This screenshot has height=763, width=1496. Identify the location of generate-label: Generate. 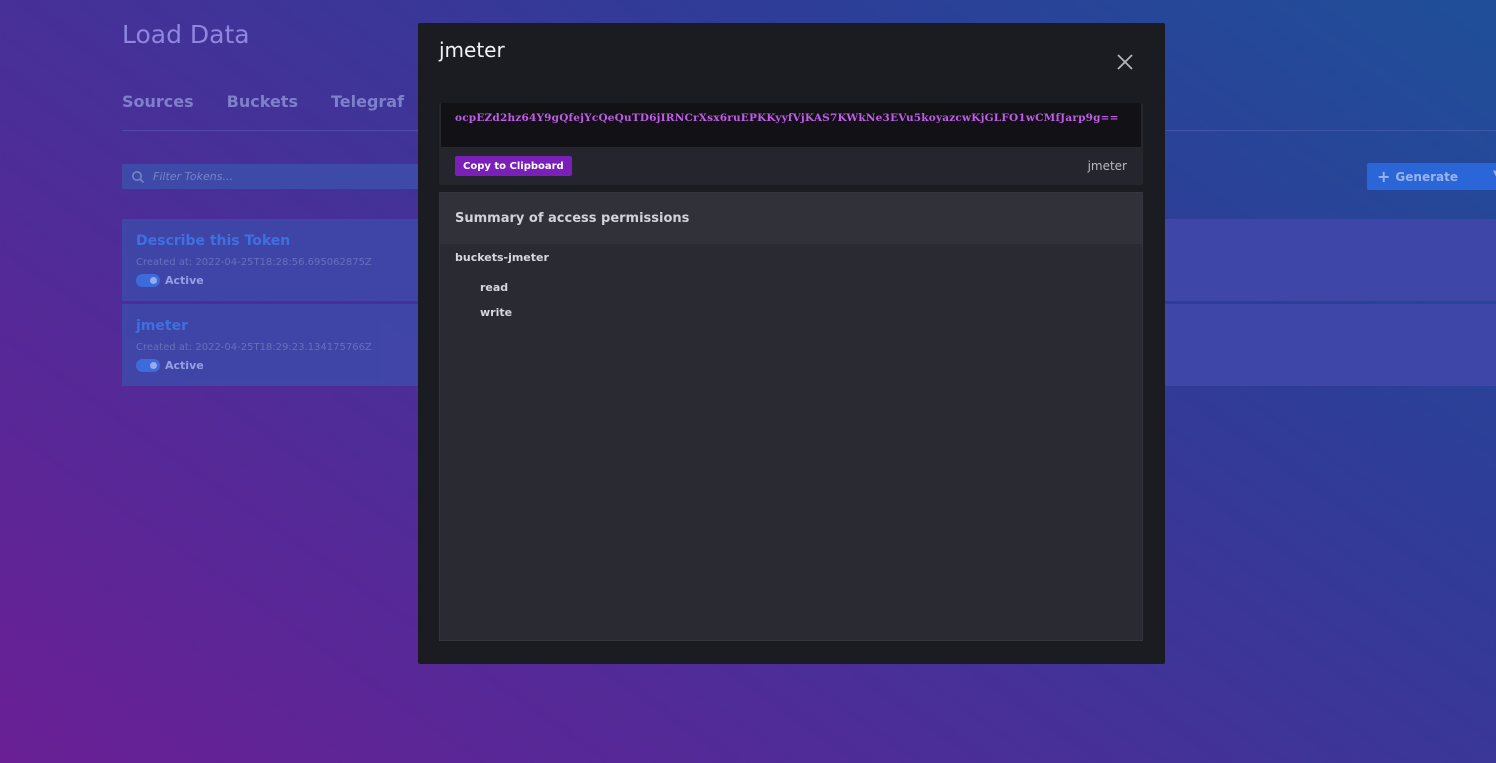
(1426, 176).